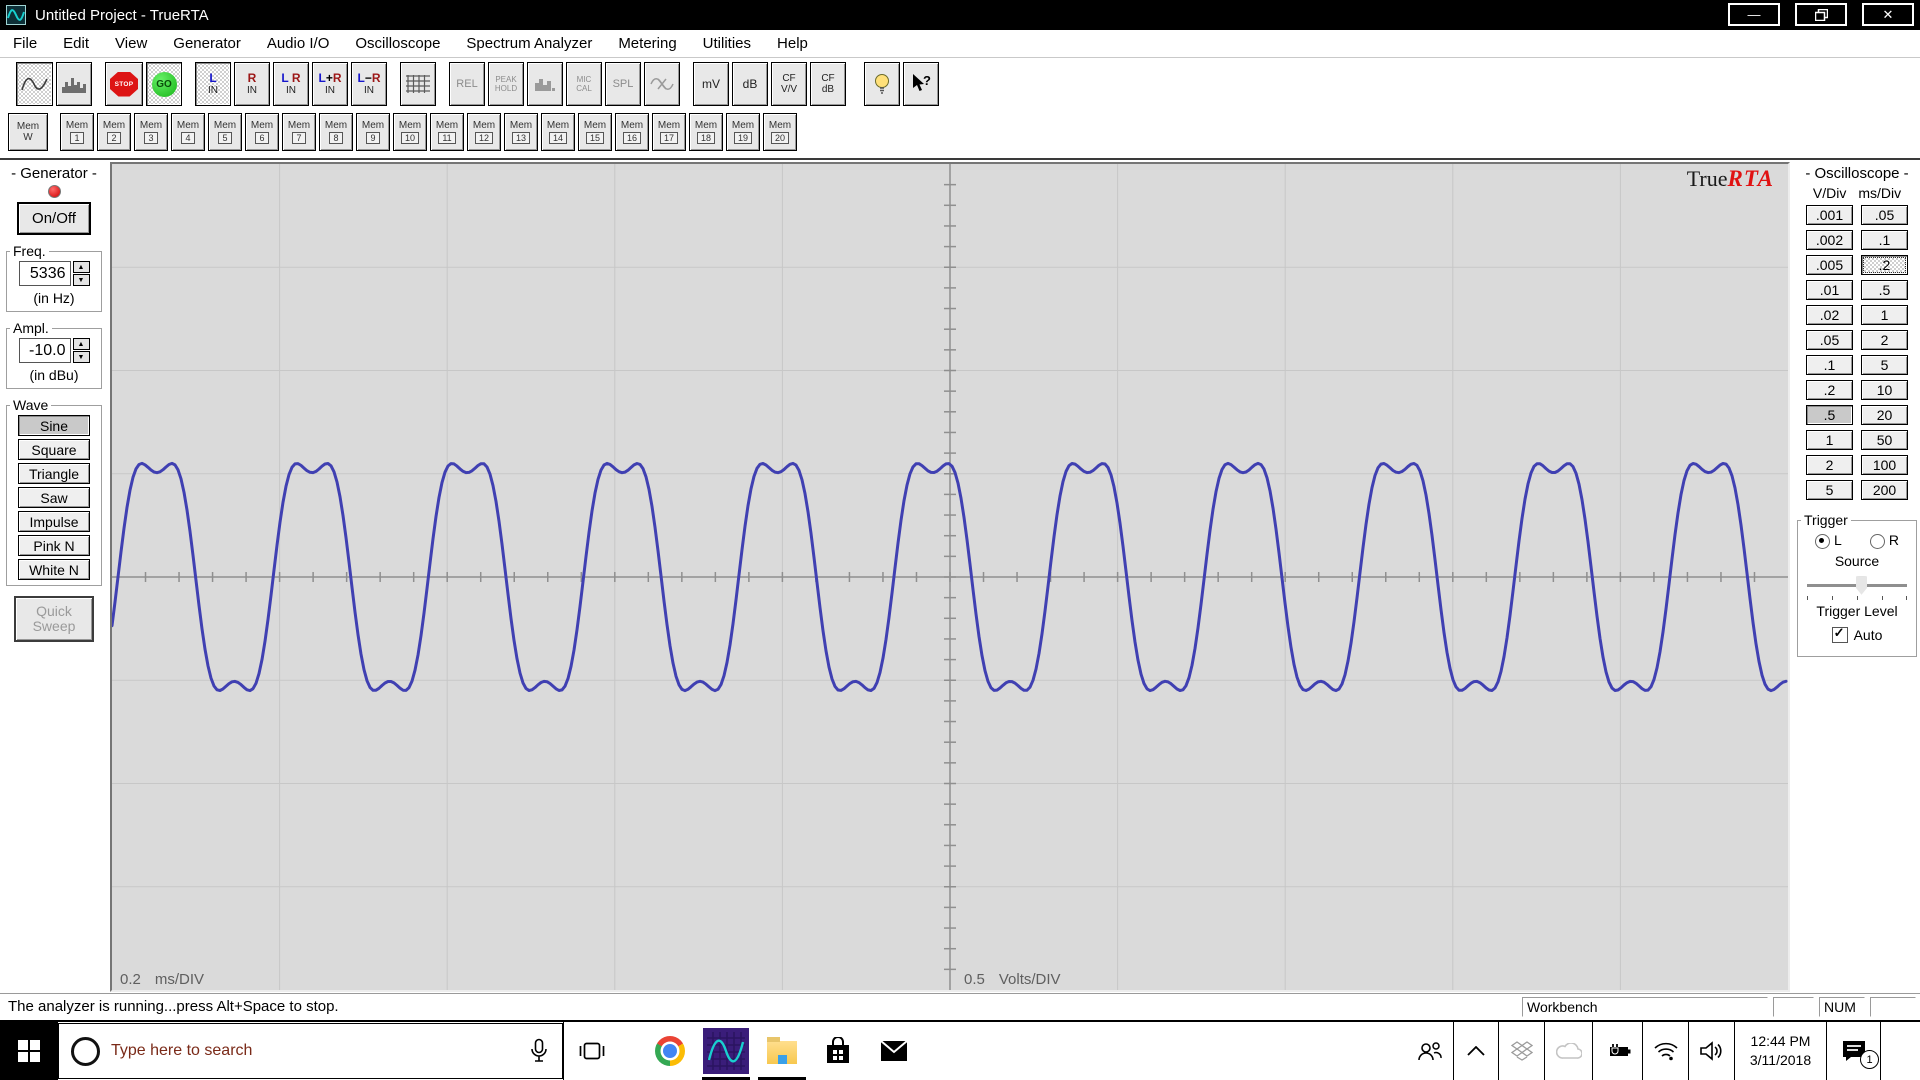  What do you see at coordinates (670, 1051) in the screenshot?
I see `taskbar-app-chrome` at bounding box center [670, 1051].